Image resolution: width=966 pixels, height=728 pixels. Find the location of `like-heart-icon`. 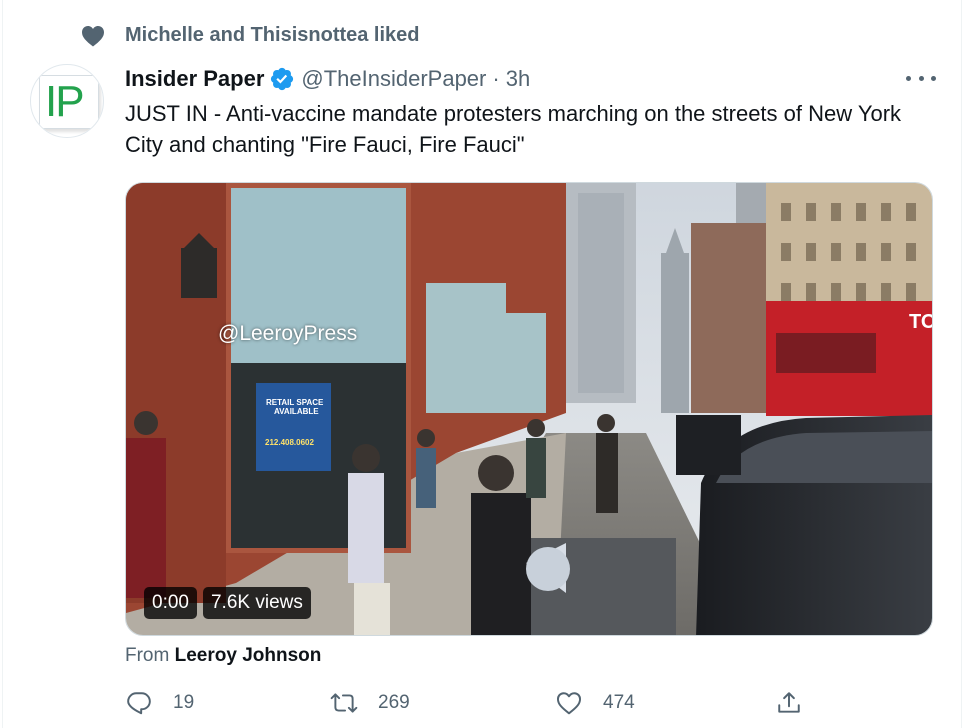

like-heart-icon is located at coordinates (569, 703).